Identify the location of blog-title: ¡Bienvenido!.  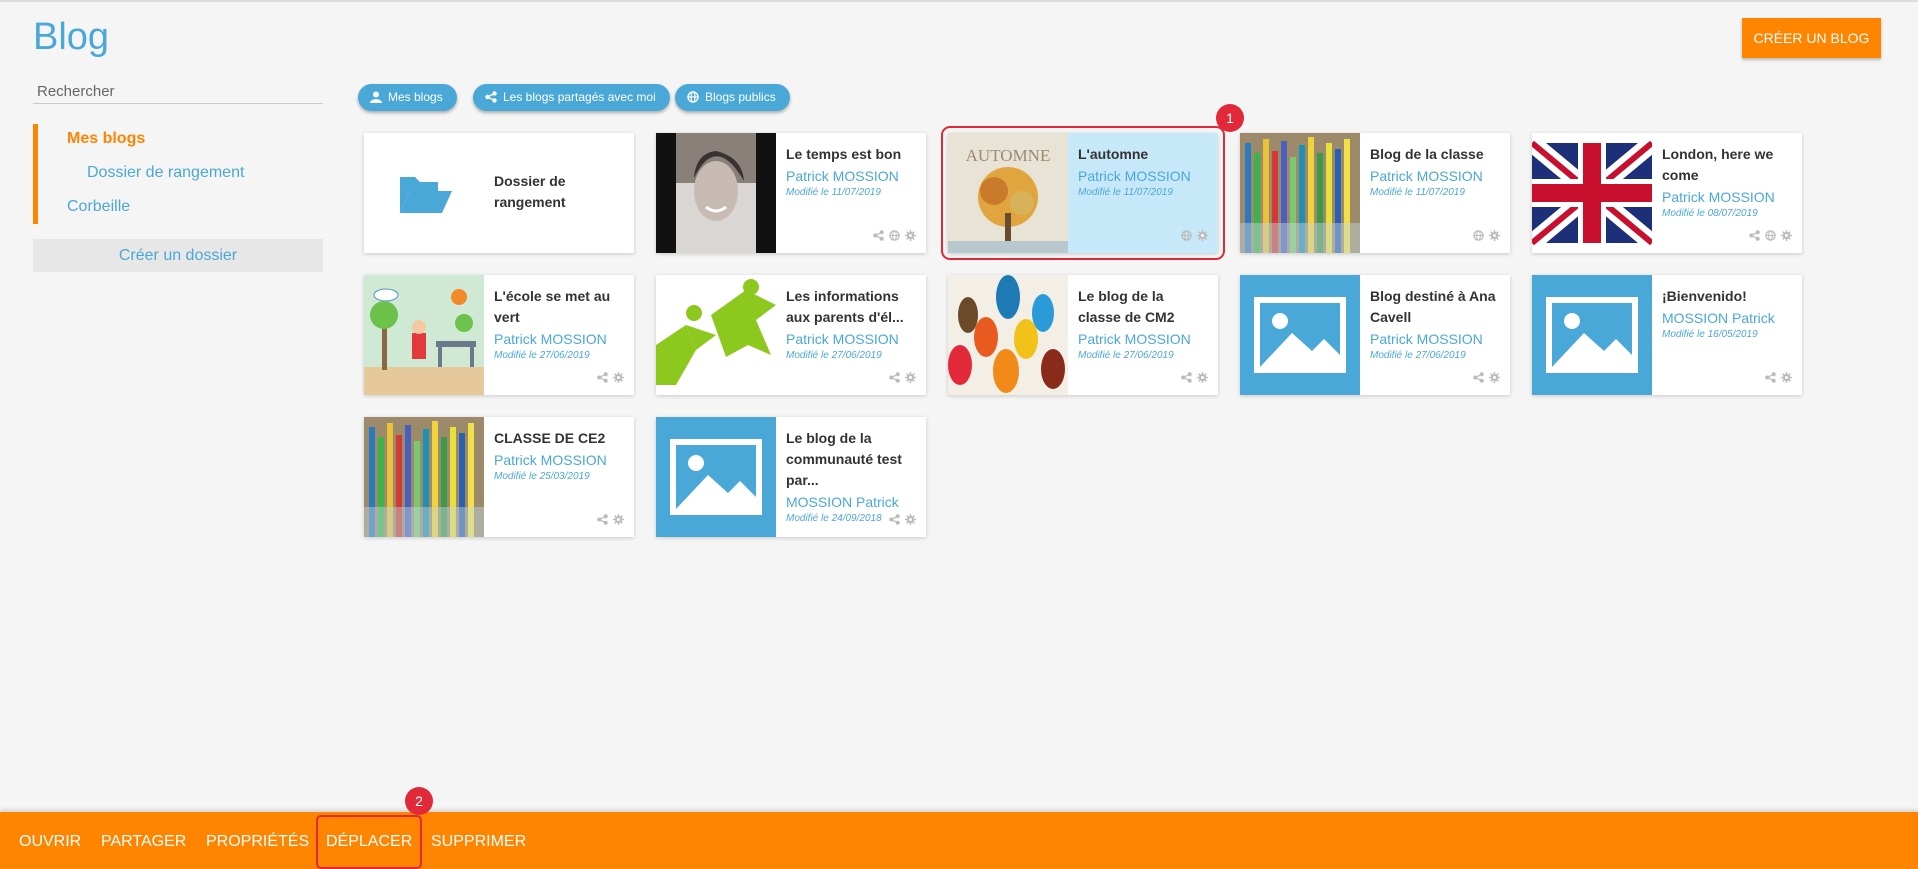
(1704, 296).